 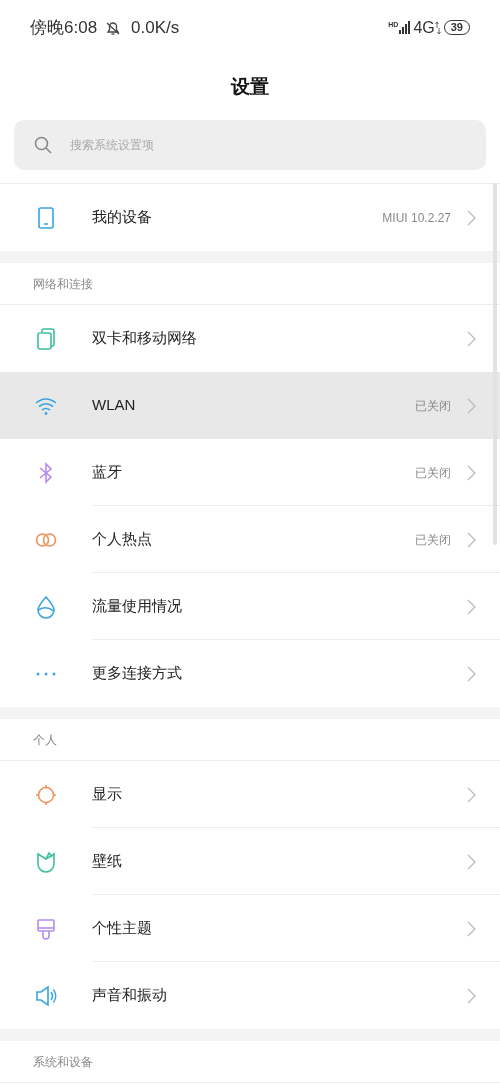 I want to click on section-header: 系统和设备, so click(x=63, y=1062).